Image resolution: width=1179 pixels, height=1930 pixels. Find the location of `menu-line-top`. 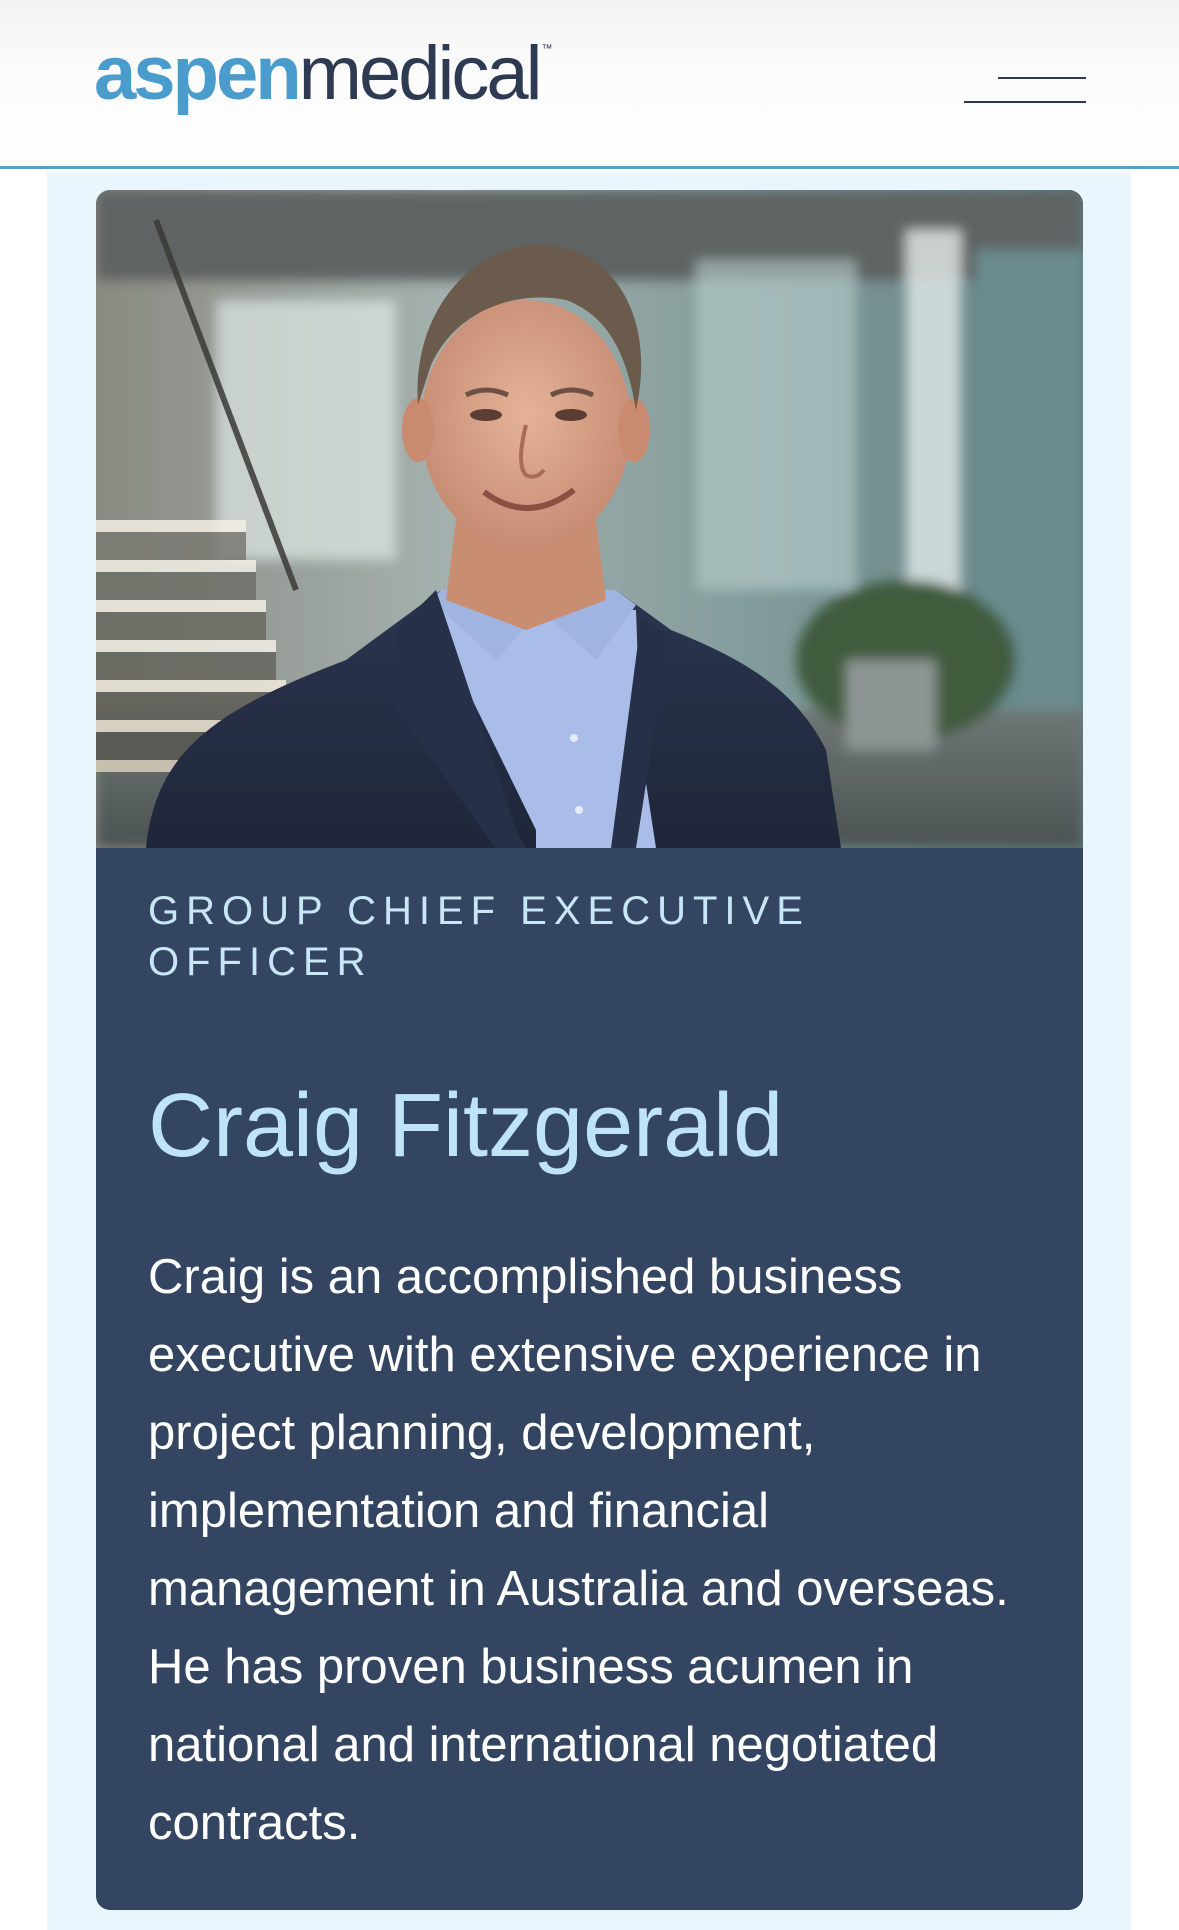

menu-line-top is located at coordinates (1042, 78).